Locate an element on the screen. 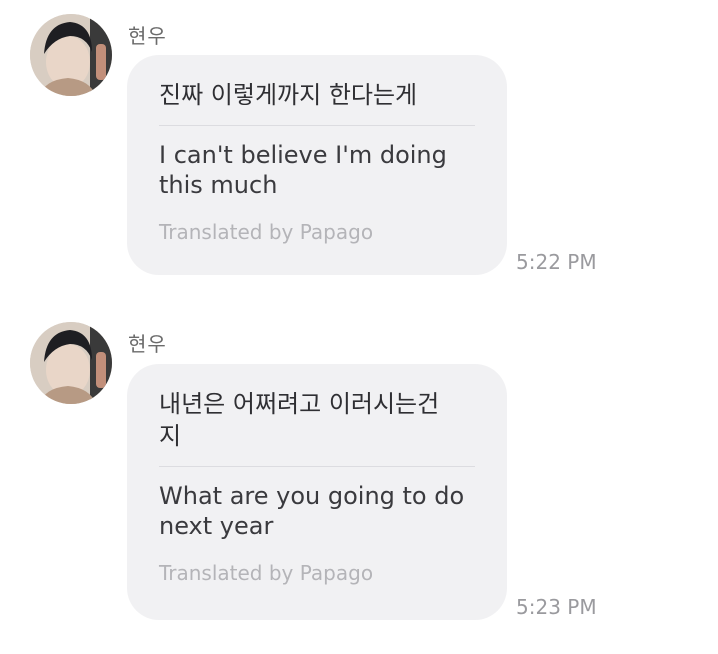  original-text: 진짜 이렇게까지 한다는게 is located at coordinates (288, 95).